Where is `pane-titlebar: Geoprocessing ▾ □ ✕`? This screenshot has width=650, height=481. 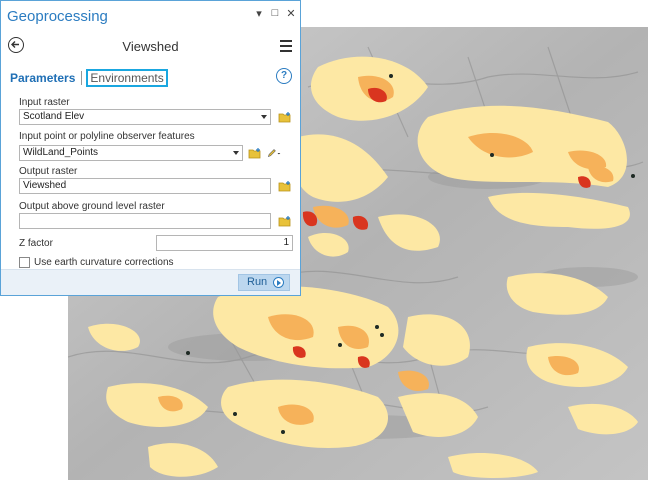
pane-titlebar: Geoprocessing ▾ □ ✕ is located at coordinates (150, 16).